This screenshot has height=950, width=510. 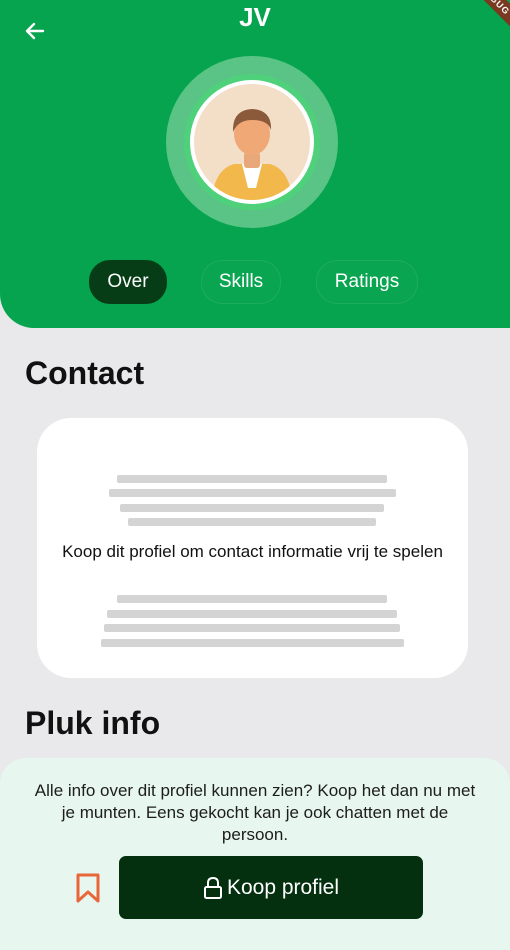 I want to click on page-title: JV, so click(x=255, y=17).